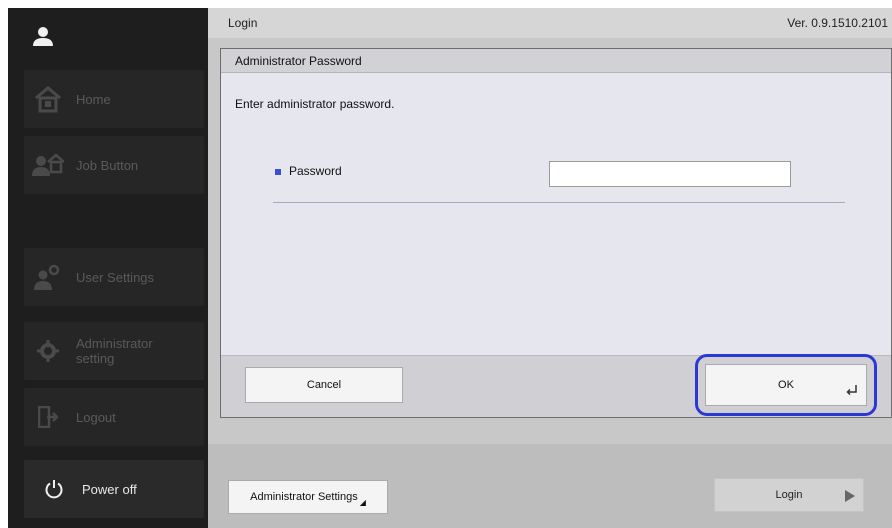  Describe the element at coordinates (670, 174) in the screenshot. I see `password-input` at that location.